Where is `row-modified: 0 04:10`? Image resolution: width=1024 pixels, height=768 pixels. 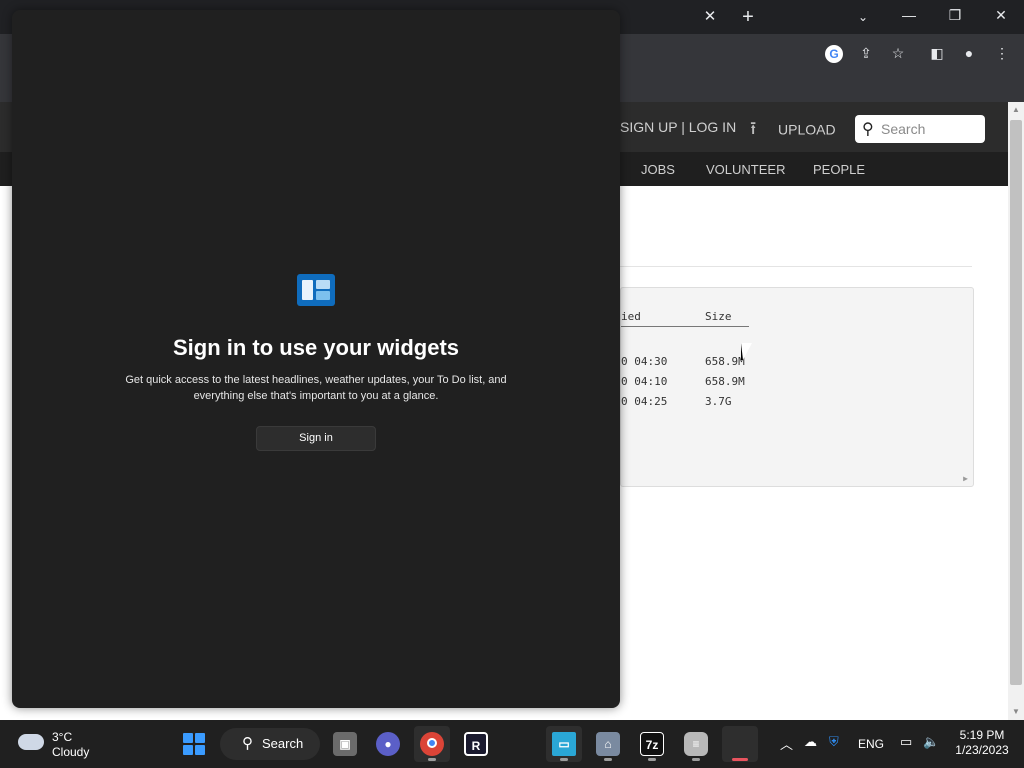 row-modified: 0 04:10 is located at coordinates (644, 381).